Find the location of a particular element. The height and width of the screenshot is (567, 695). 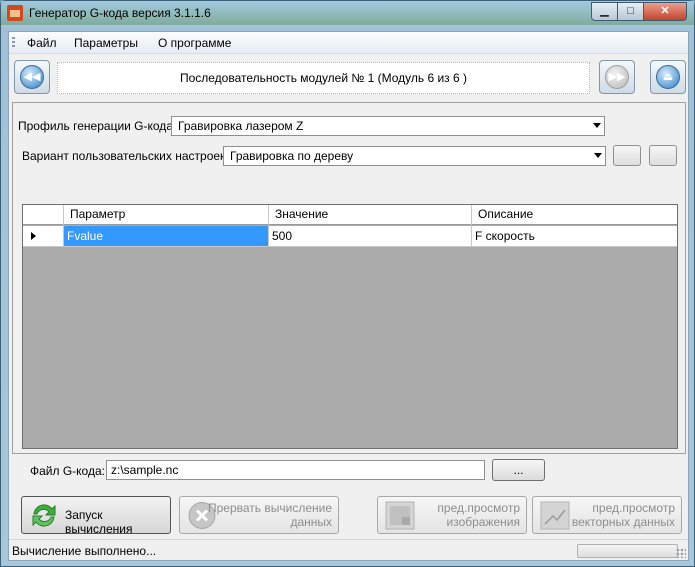

refresh-icon is located at coordinates (44, 515).